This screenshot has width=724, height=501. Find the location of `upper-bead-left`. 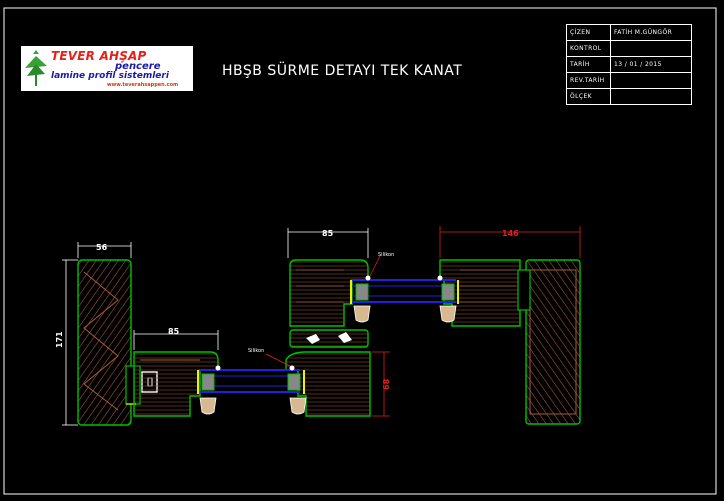

upper-bead-left is located at coordinates (362, 314).